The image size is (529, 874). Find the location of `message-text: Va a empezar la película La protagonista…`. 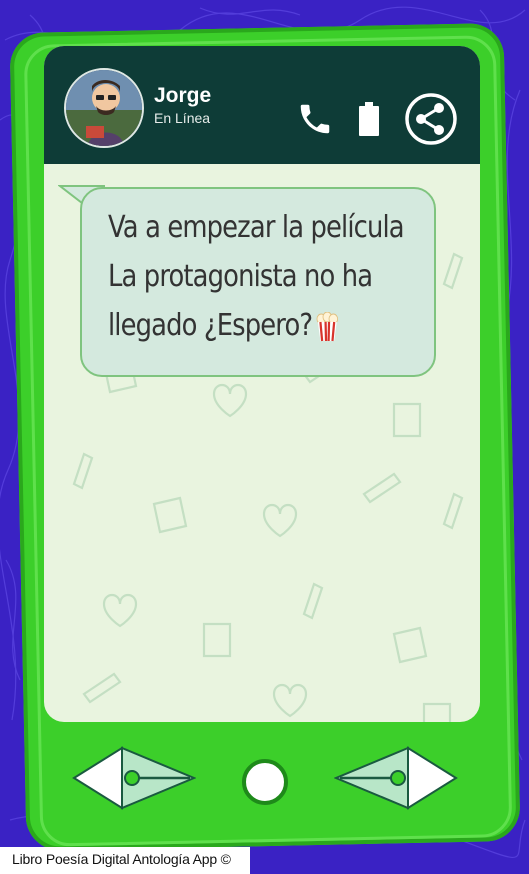

message-text: Va a empezar la película La protagonista… is located at coordinates (256, 276).